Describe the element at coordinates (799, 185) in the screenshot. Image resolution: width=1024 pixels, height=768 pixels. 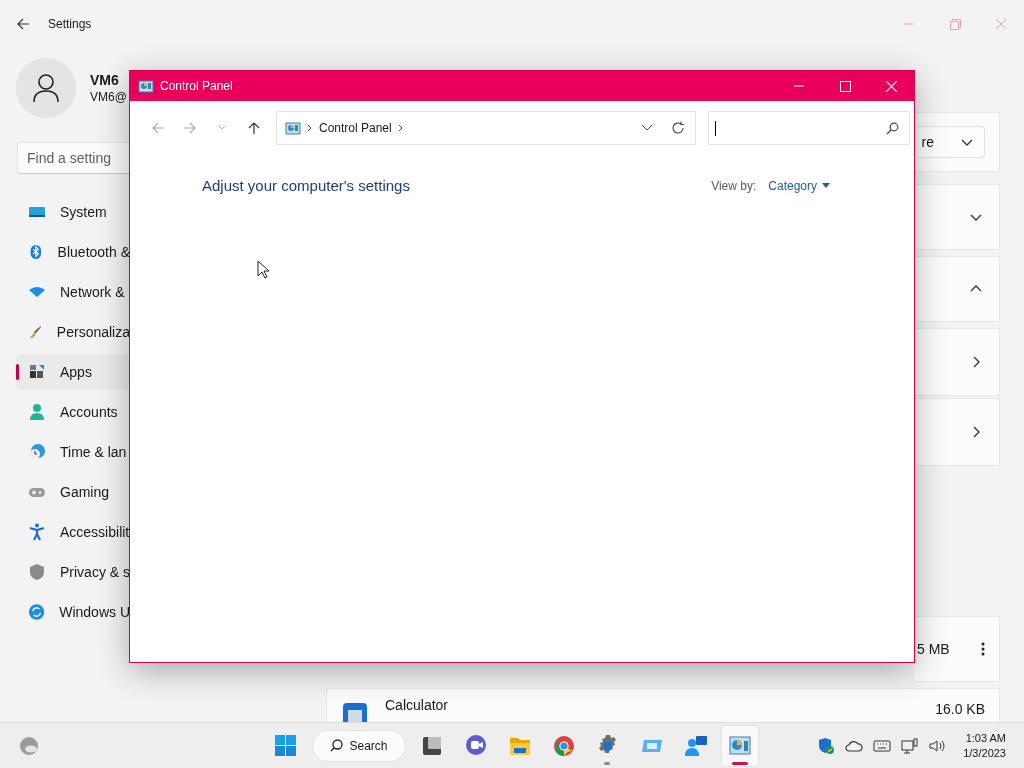
I see `view-by-link: Category` at that location.